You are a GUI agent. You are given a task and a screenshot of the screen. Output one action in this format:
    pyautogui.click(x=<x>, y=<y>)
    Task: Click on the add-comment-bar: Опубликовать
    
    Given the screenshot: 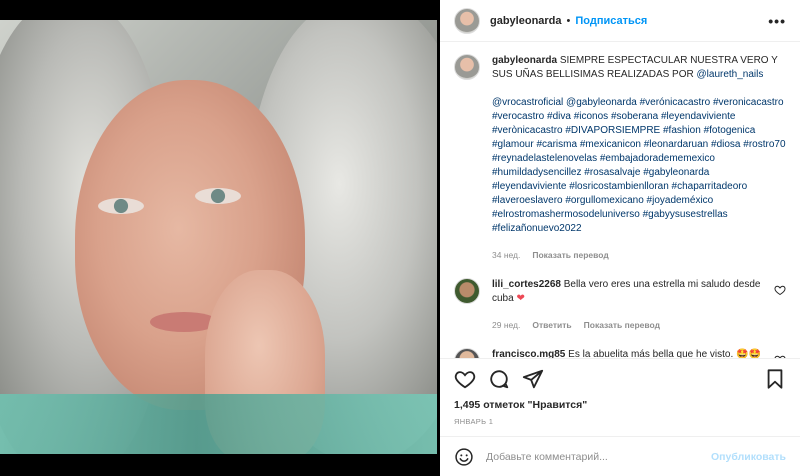 What is the action you would take?
    pyautogui.click(x=620, y=456)
    